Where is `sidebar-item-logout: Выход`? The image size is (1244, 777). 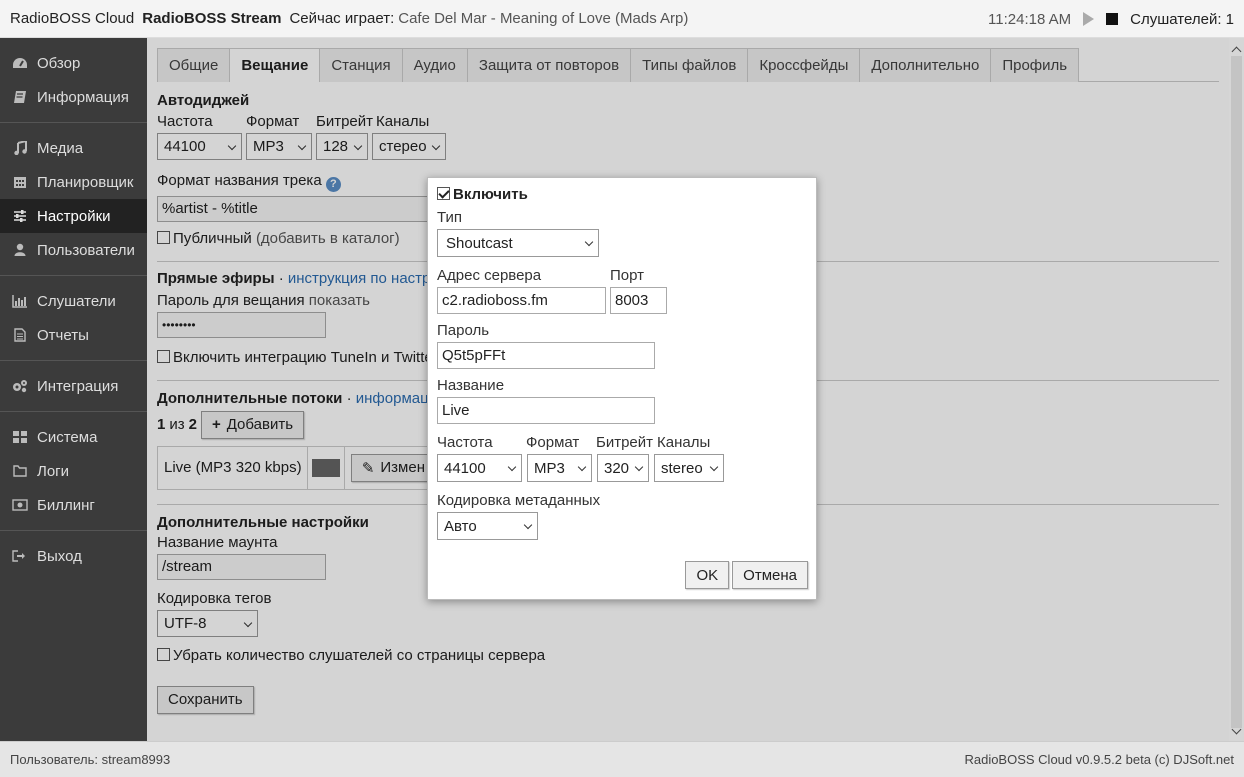
sidebar-item-logout: Выход is located at coordinates (73, 556).